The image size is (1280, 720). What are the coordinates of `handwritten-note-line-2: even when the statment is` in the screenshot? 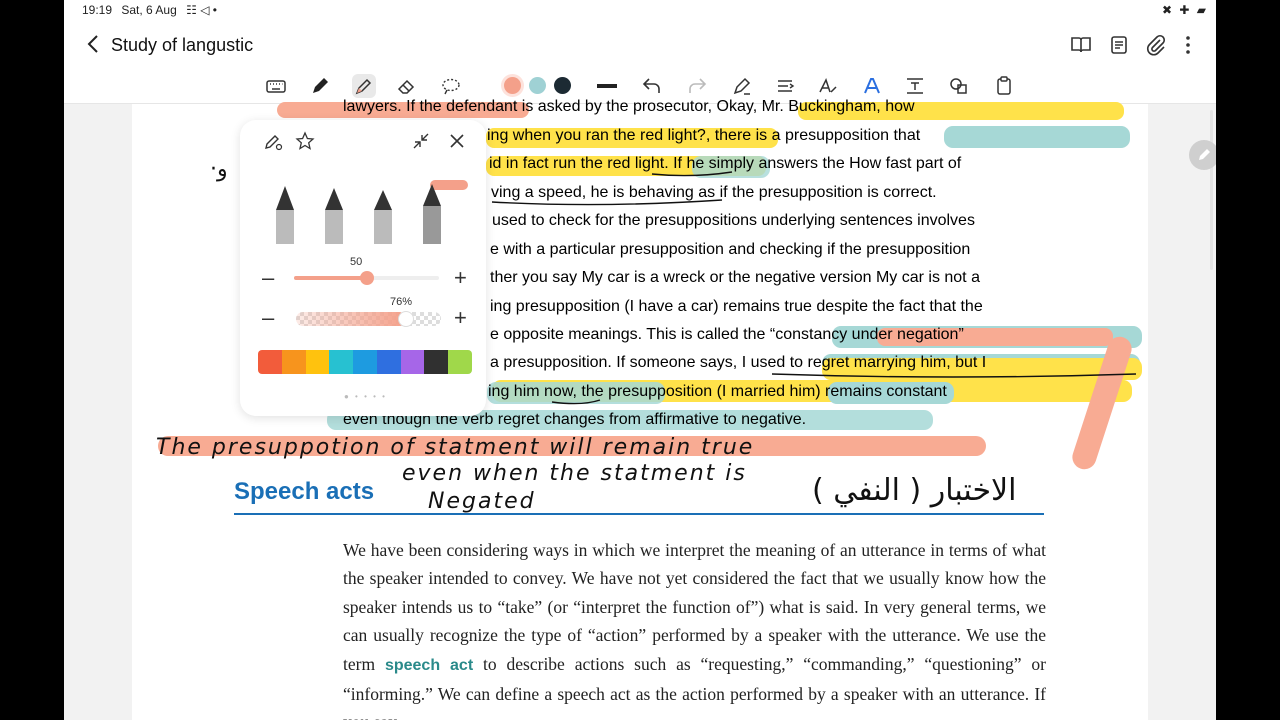 It's located at (574, 473).